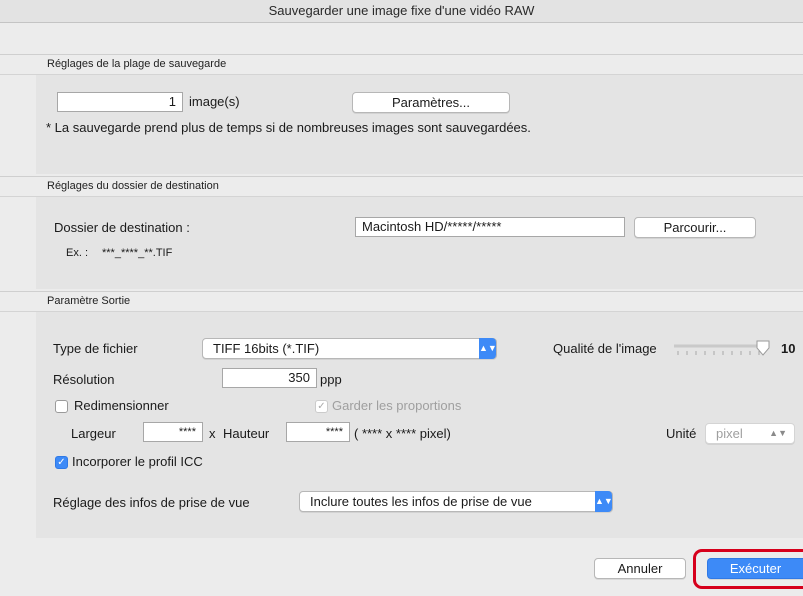 The height and width of the screenshot is (596, 803). What do you see at coordinates (269, 378) in the screenshot?
I see `resolution-input: 350` at bounding box center [269, 378].